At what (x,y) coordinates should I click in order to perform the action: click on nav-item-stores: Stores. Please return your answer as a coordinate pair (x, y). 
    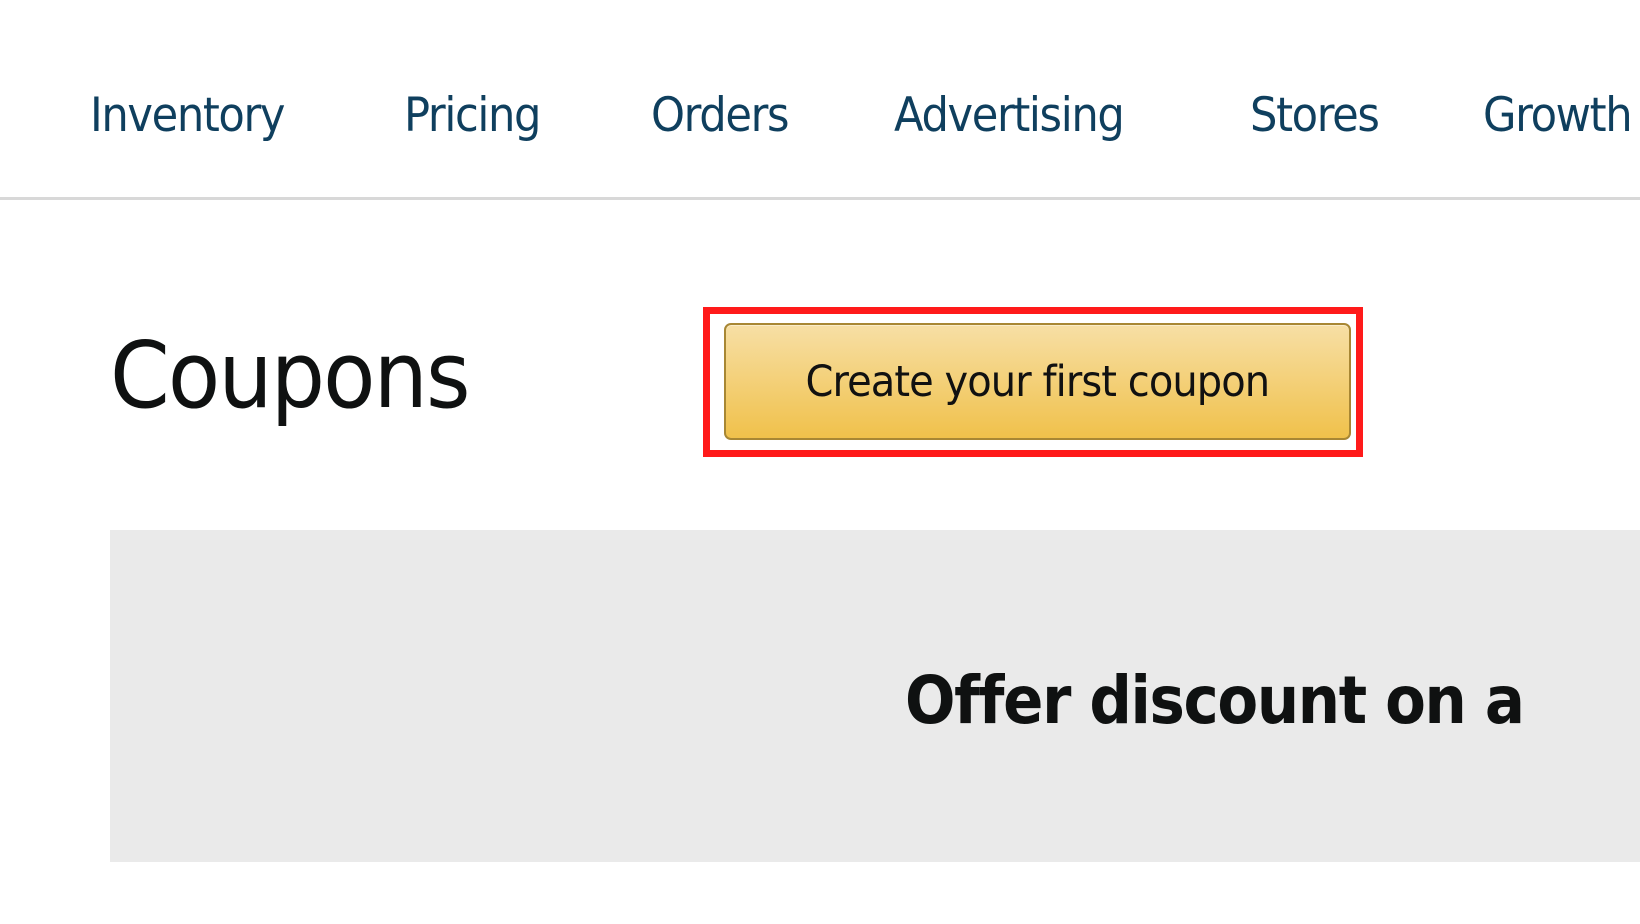
    Looking at the image, I should click on (1315, 115).